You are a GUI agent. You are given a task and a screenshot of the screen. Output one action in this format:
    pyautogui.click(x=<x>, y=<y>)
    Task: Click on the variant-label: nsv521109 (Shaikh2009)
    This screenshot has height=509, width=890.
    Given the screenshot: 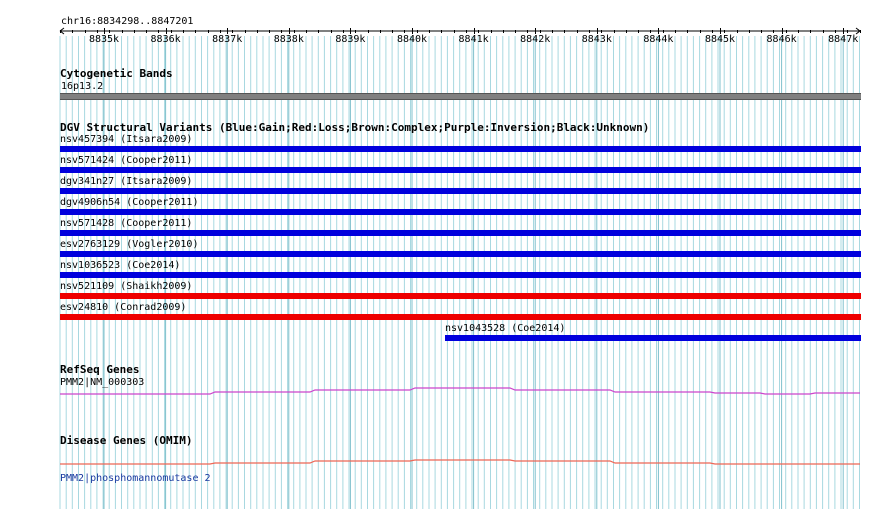 What is the action you would take?
    pyautogui.click(x=126, y=286)
    